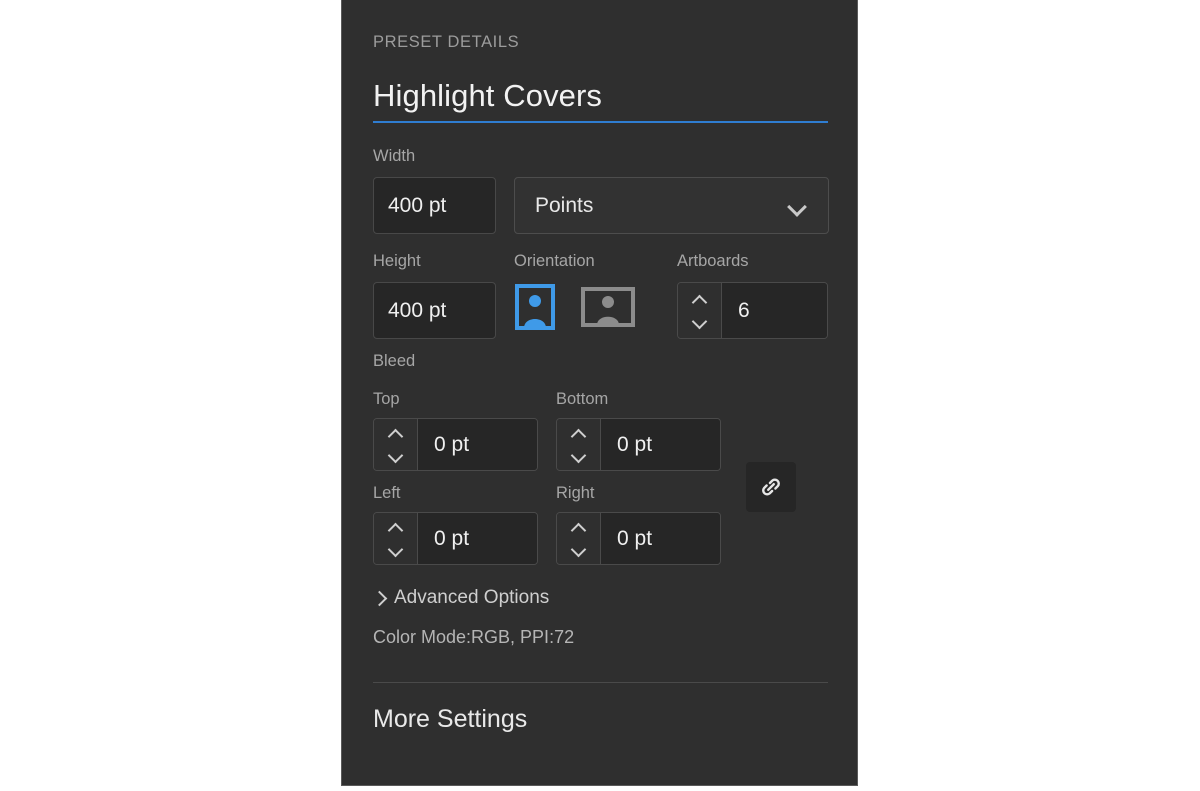 The image size is (1200, 791). I want to click on artboards-stepper: 6, so click(752, 310).